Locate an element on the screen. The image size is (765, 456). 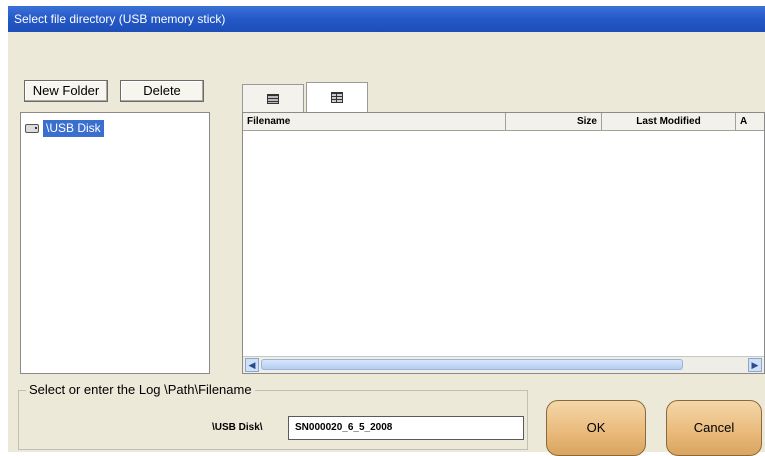
delete-button: Delete is located at coordinates (162, 91).